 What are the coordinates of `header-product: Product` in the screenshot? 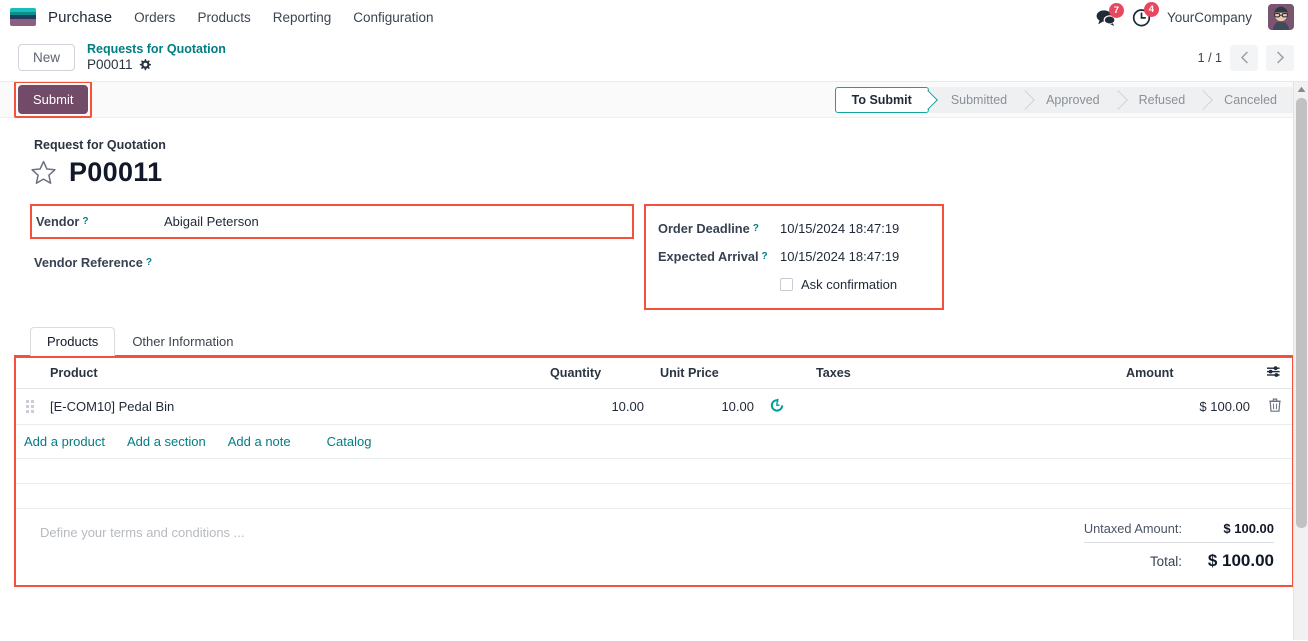 It's located at (292, 373).